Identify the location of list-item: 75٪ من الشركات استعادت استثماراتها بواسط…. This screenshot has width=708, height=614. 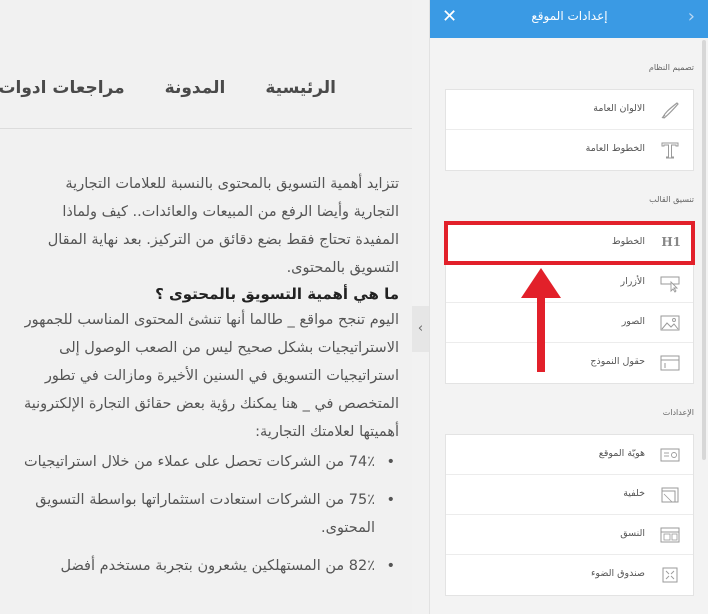
(199, 514).